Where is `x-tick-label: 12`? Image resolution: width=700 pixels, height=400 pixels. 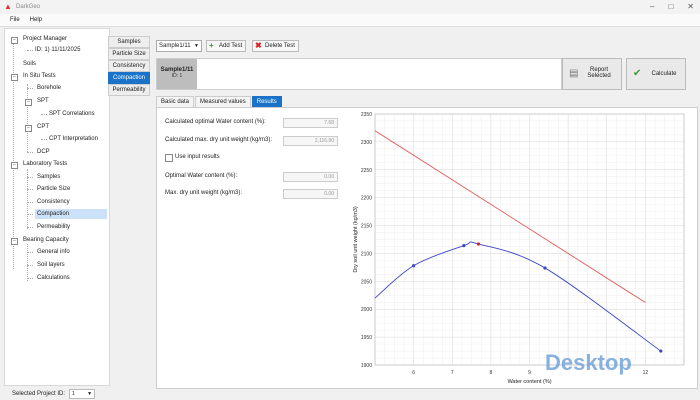
x-tick-label: 12 is located at coordinates (646, 373).